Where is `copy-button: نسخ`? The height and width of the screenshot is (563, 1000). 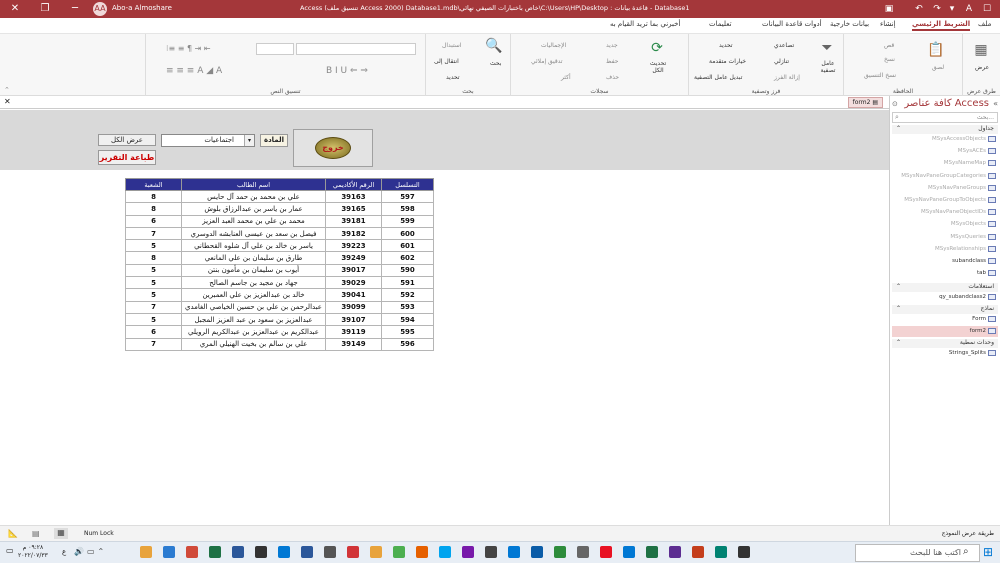
copy-button: نسخ is located at coordinates (889, 59).